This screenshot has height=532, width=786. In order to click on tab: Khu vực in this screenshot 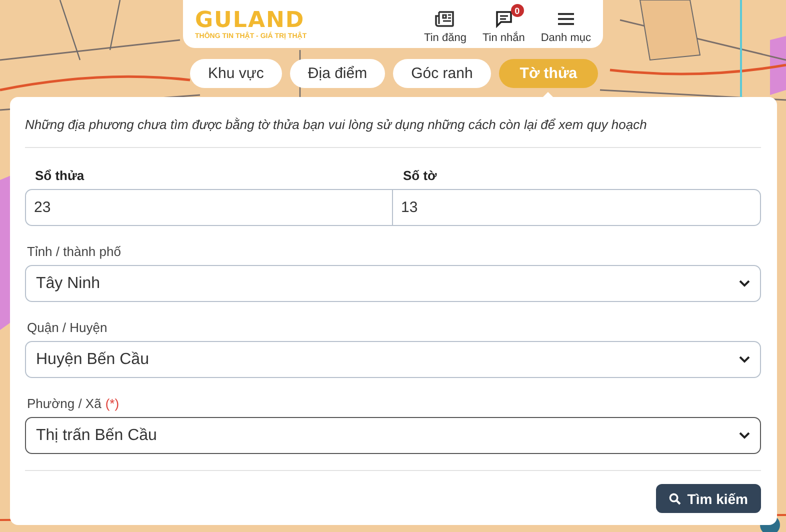, I will do `click(236, 73)`.